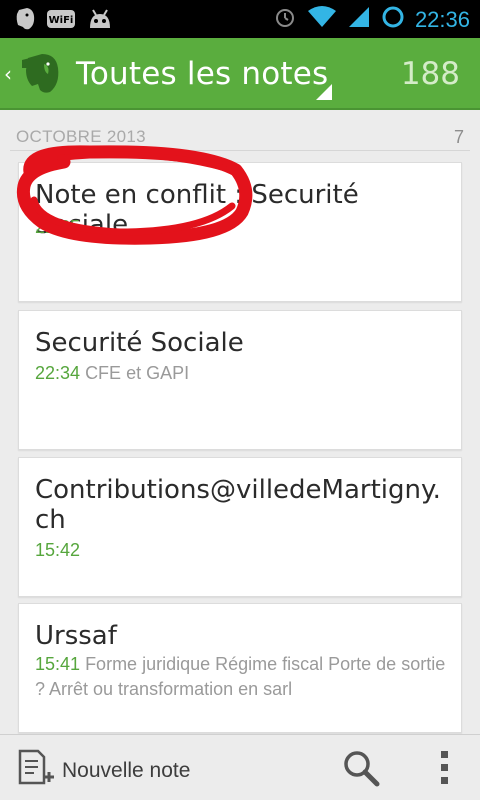 The width and height of the screenshot is (480, 800). I want to click on note-title: Urssaf, so click(76, 636).